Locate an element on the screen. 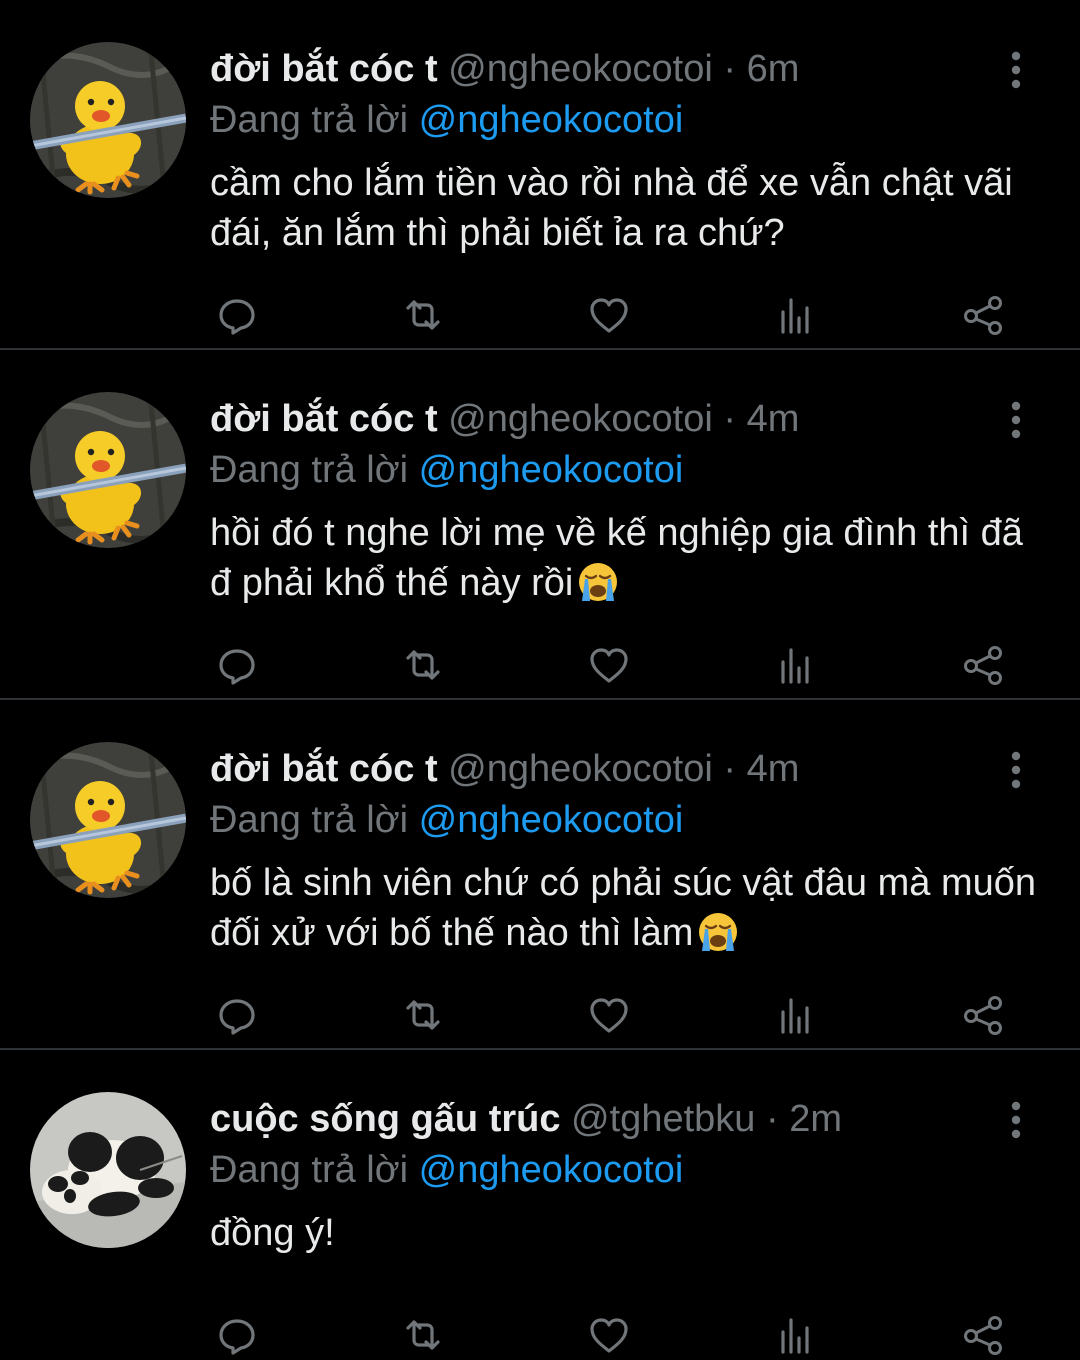 This screenshot has height=1360, width=1080. tweet-header: đời bắt cóc t @ngheokocotoi · 6m is located at coordinates (627, 69).